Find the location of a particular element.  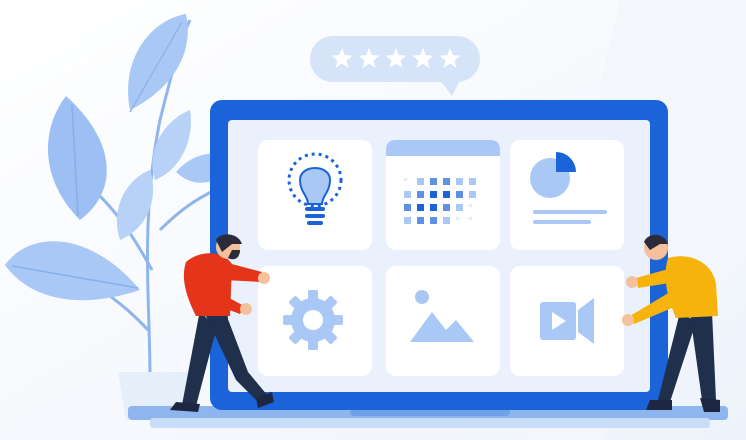

video-camera-icon is located at coordinates (567, 321).